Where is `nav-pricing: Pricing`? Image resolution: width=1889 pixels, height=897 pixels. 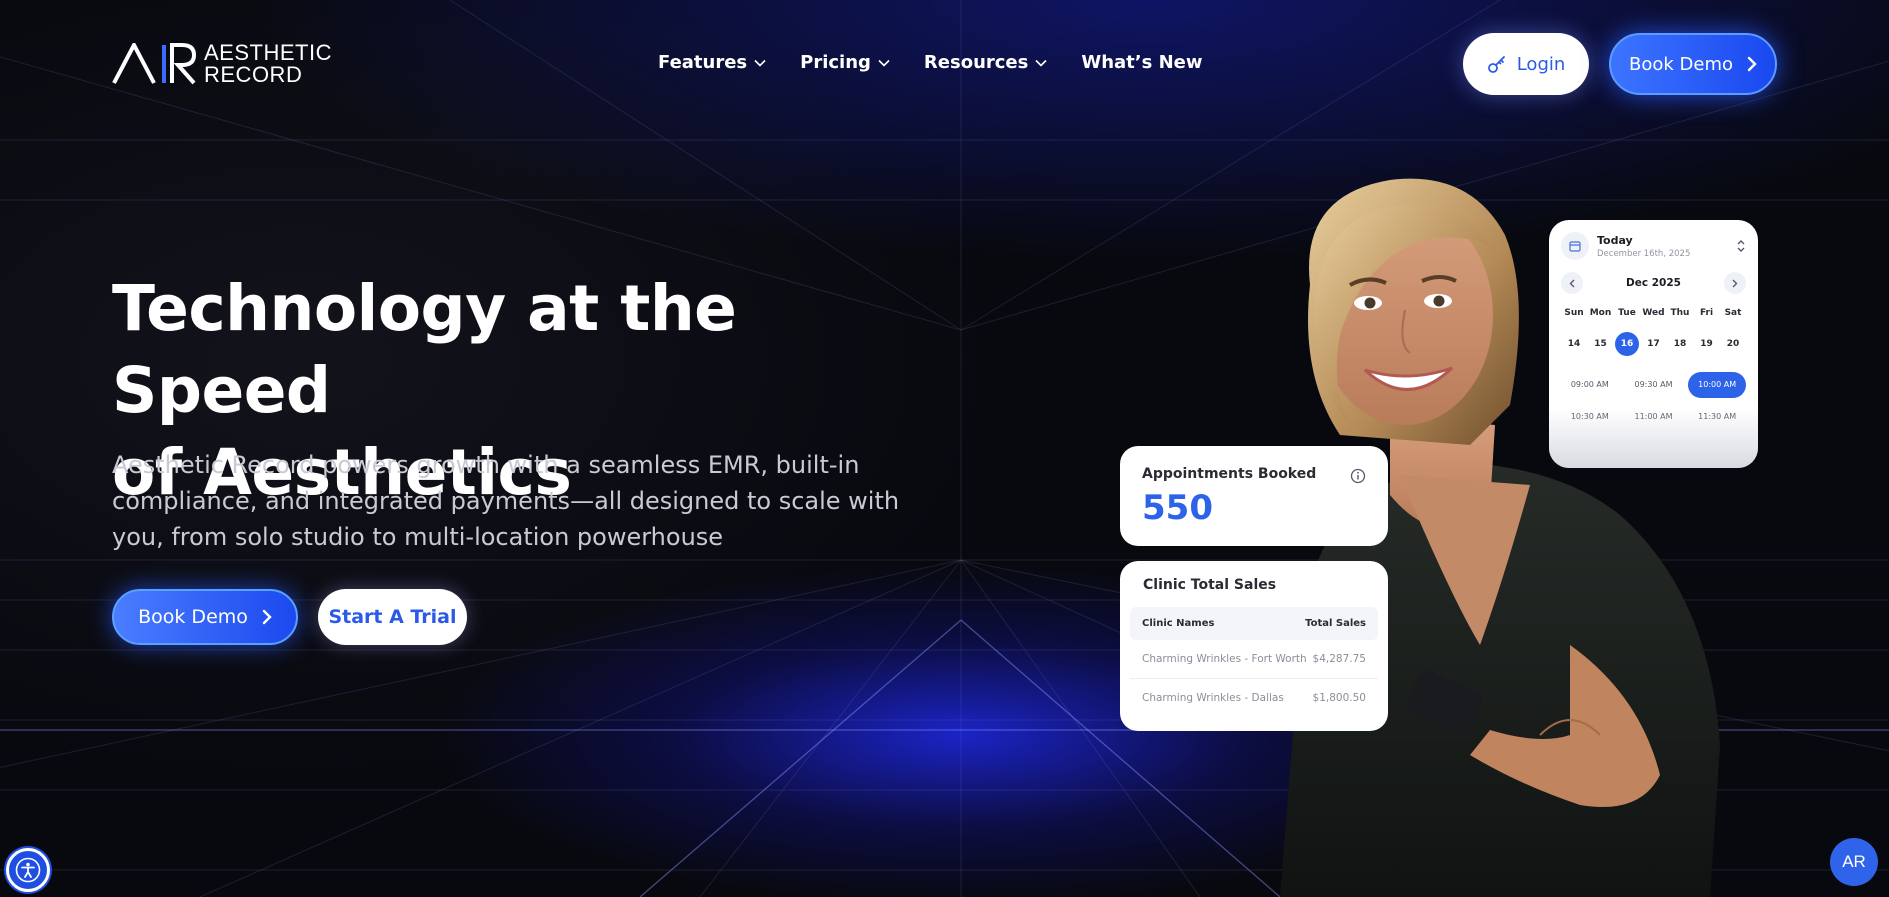 nav-pricing: Pricing is located at coordinates (845, 62).